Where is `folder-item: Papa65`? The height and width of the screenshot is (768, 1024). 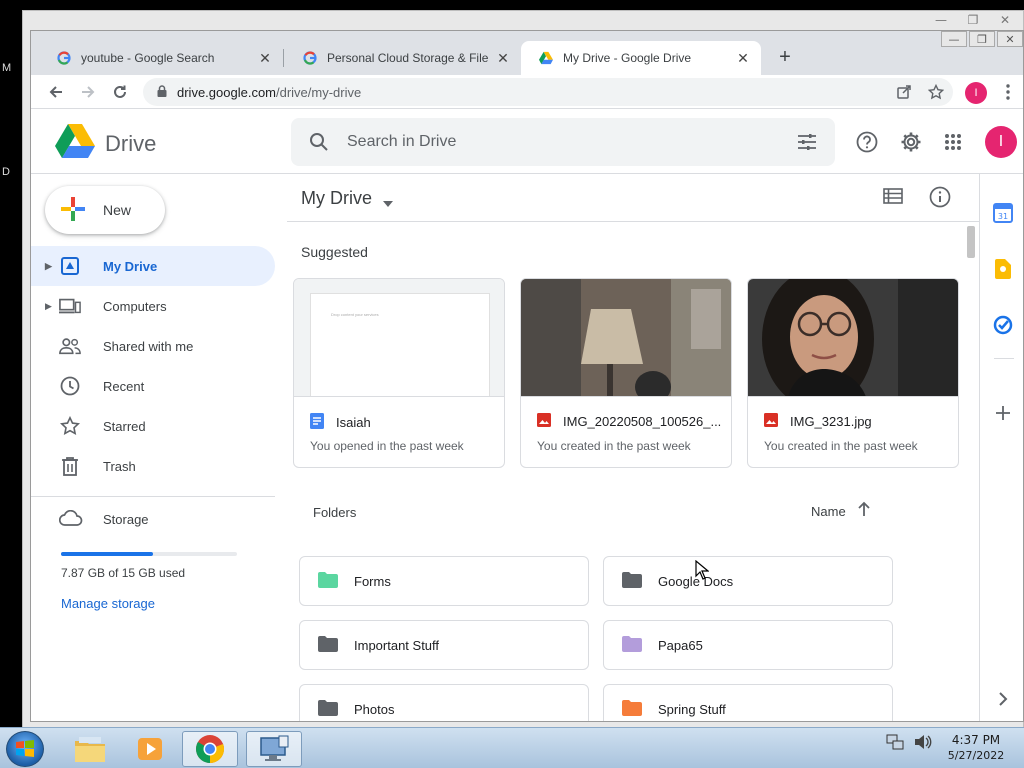
folder-item: Papa65 is located at coordinates (748, 645).